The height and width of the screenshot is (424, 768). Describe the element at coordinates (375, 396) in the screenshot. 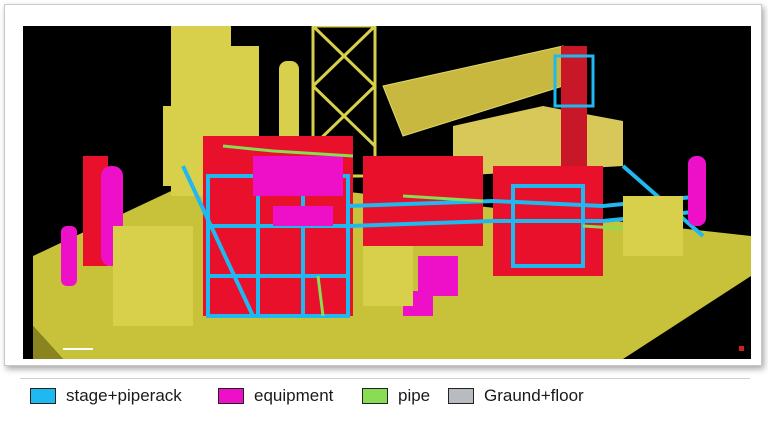

I see `legend-swatch-pipe` at that location.